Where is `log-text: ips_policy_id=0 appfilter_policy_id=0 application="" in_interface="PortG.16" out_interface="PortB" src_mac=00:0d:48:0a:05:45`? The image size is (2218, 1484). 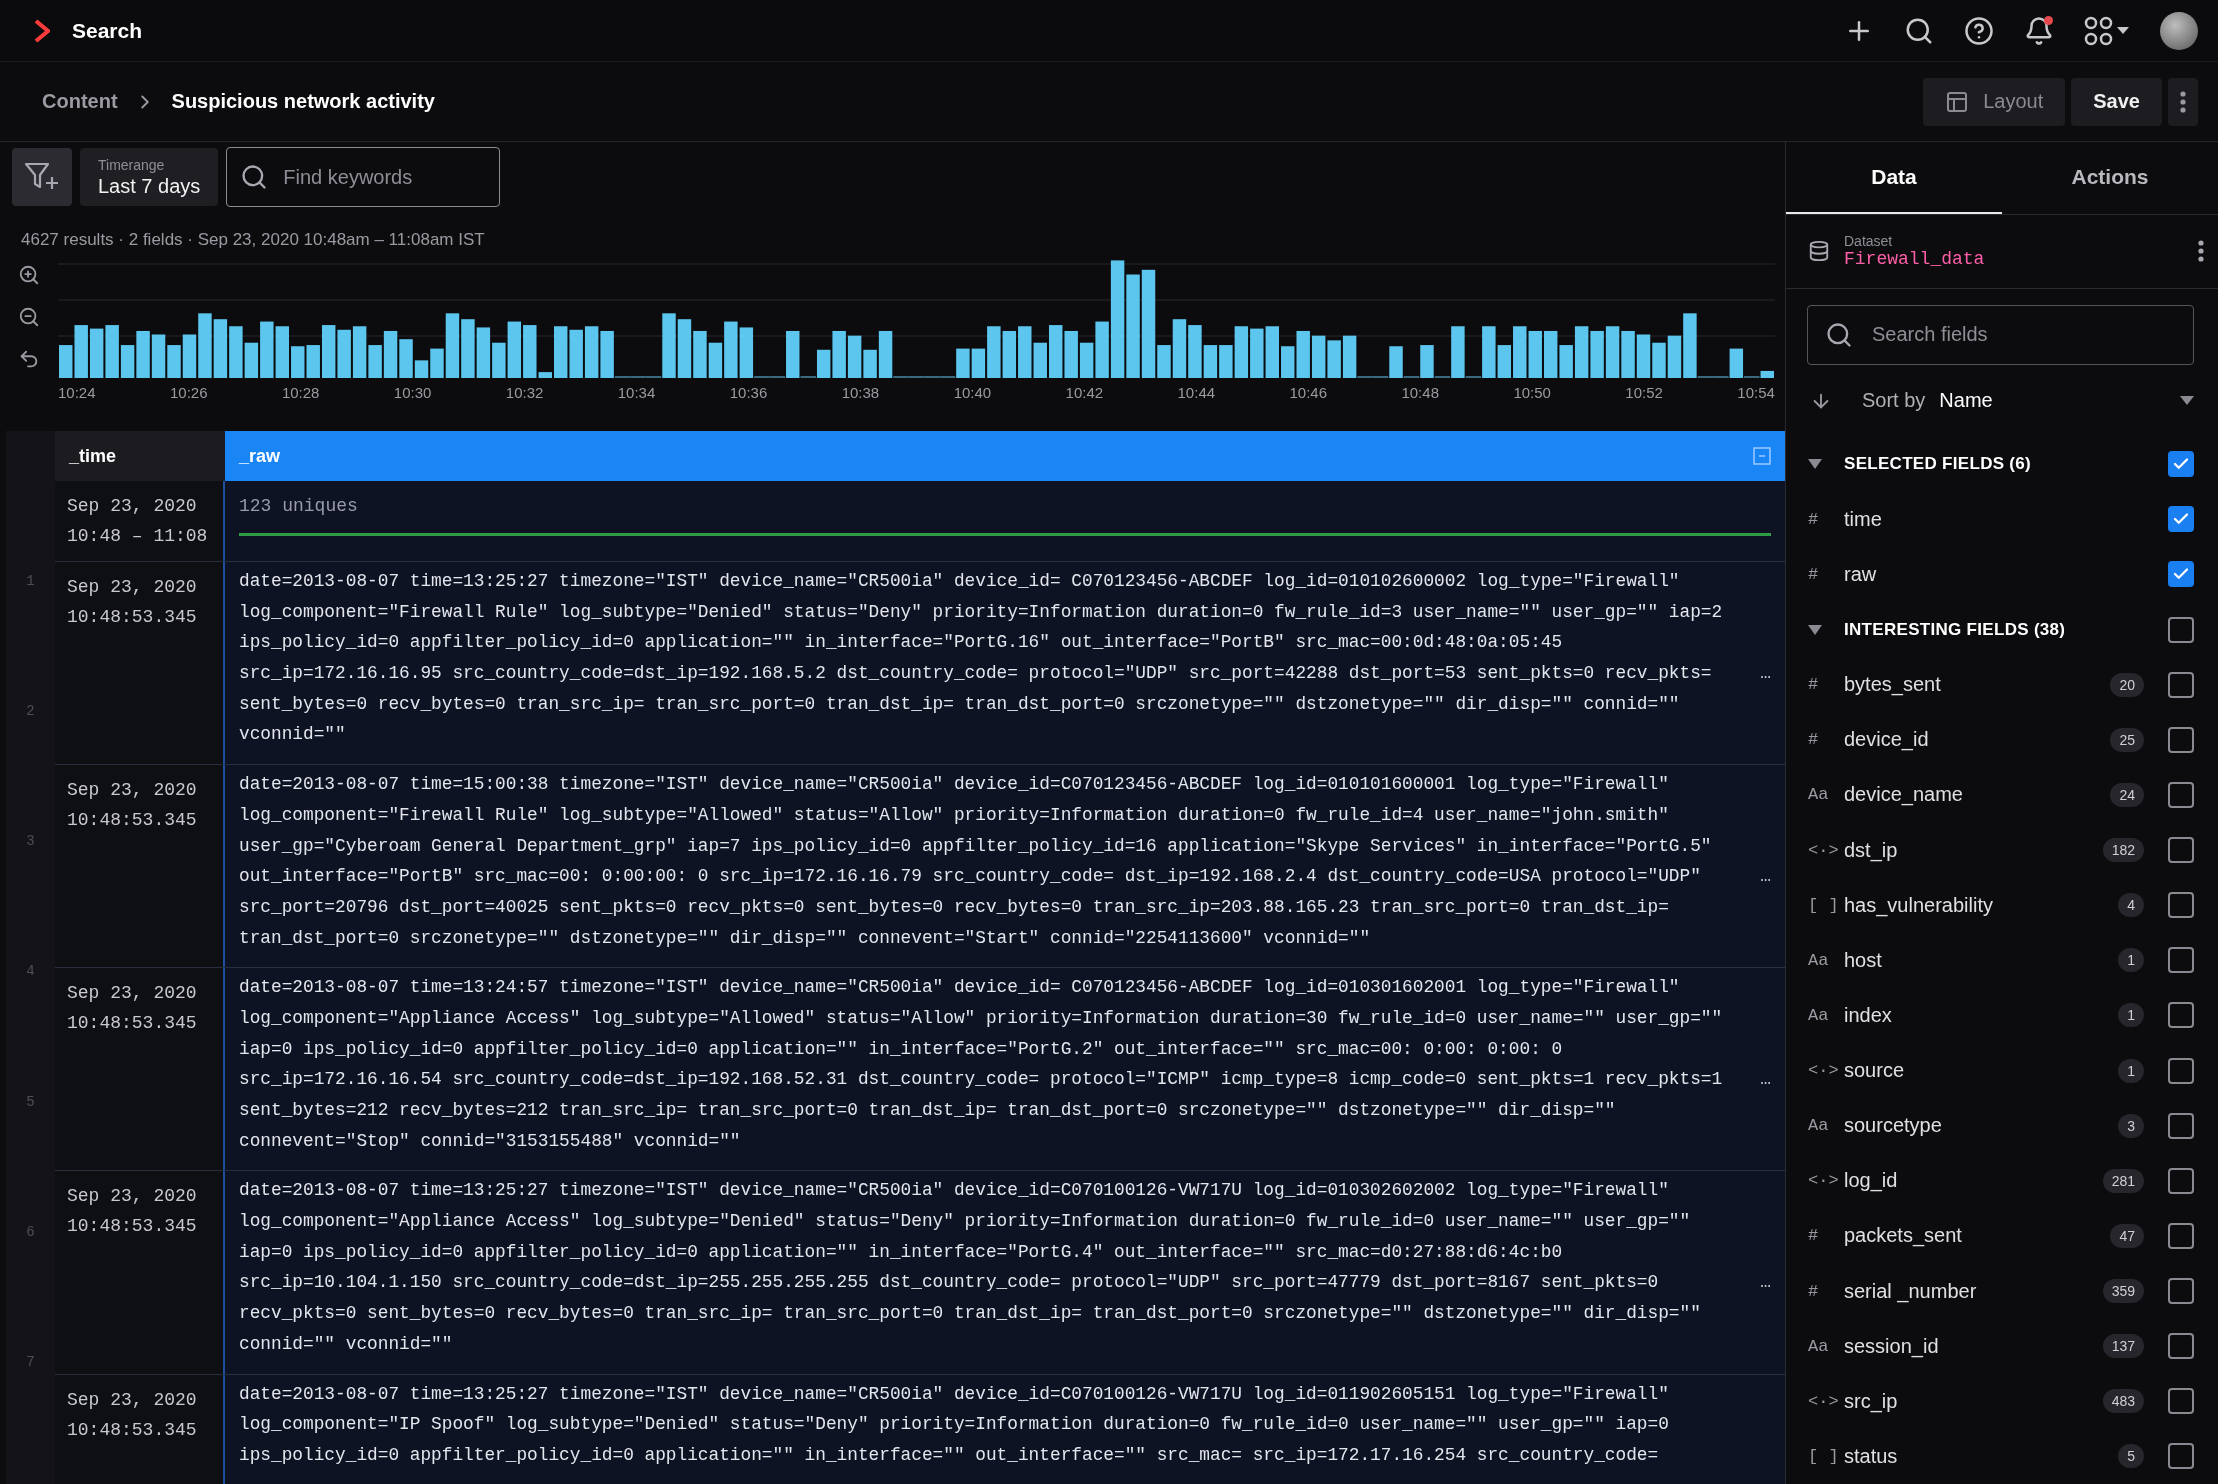
log-text: ips_policy_id=0 appfilter_policy_id=0 application="" in_interface="PortG.16" out_interface="PortB" src_mac=00:0d:48:0a:05:45 is located at coordinates (901, 642).